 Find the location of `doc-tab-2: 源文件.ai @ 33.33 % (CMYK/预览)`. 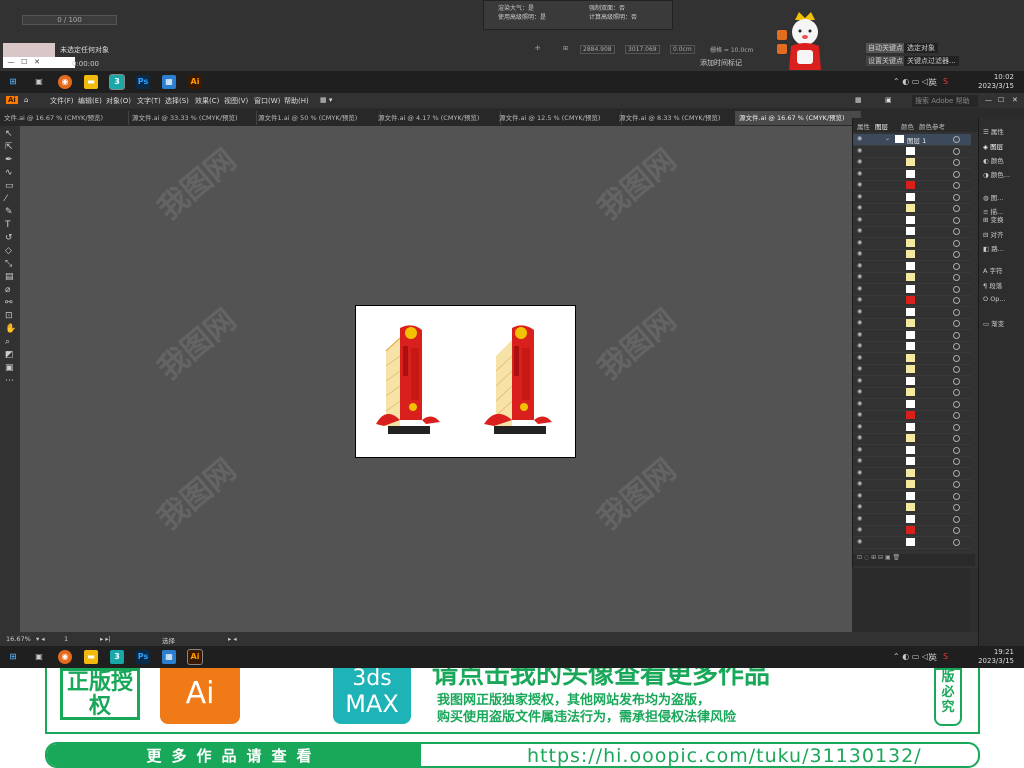

doc-tab-2: 源文件.ai @ 33.33 % (CMYK/预览) is located at coordinates (192, 118).